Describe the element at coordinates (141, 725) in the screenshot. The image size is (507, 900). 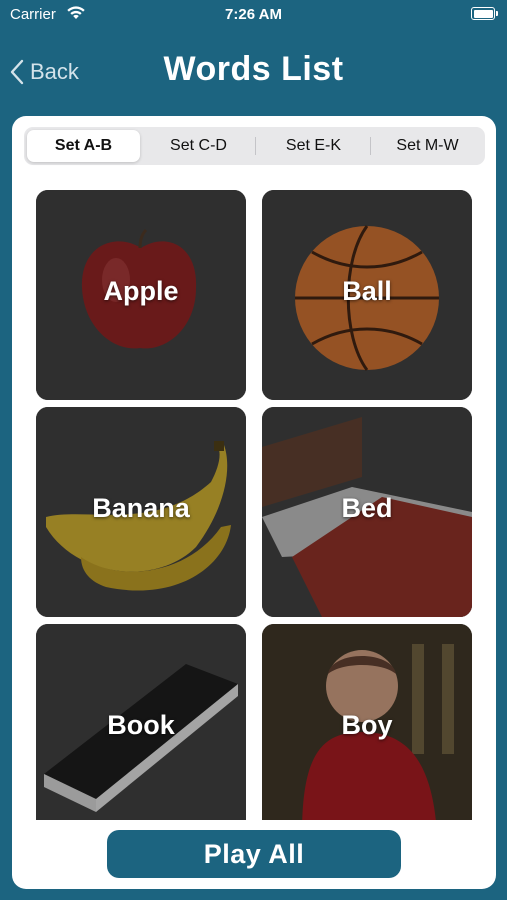
I see `word-label: Book` at that location.